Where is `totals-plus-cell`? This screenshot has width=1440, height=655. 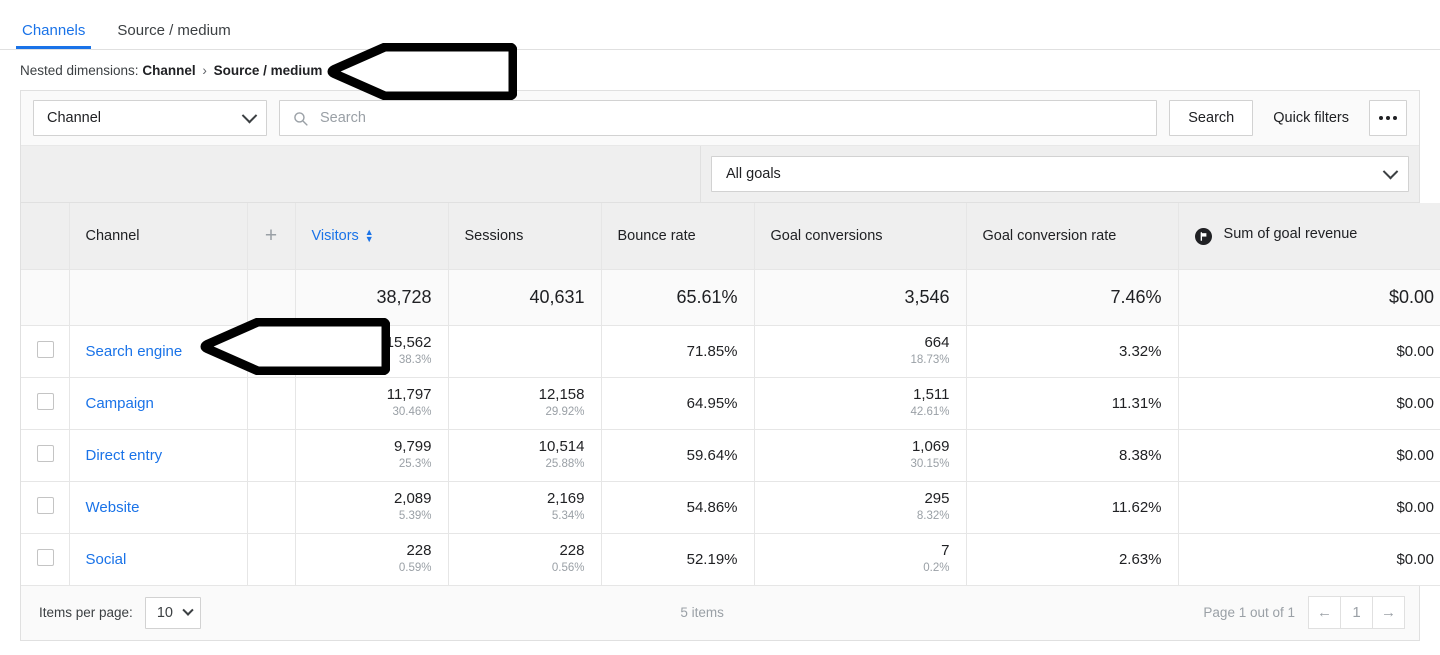
totals-plus-cell is located at coordinates (271, 297).